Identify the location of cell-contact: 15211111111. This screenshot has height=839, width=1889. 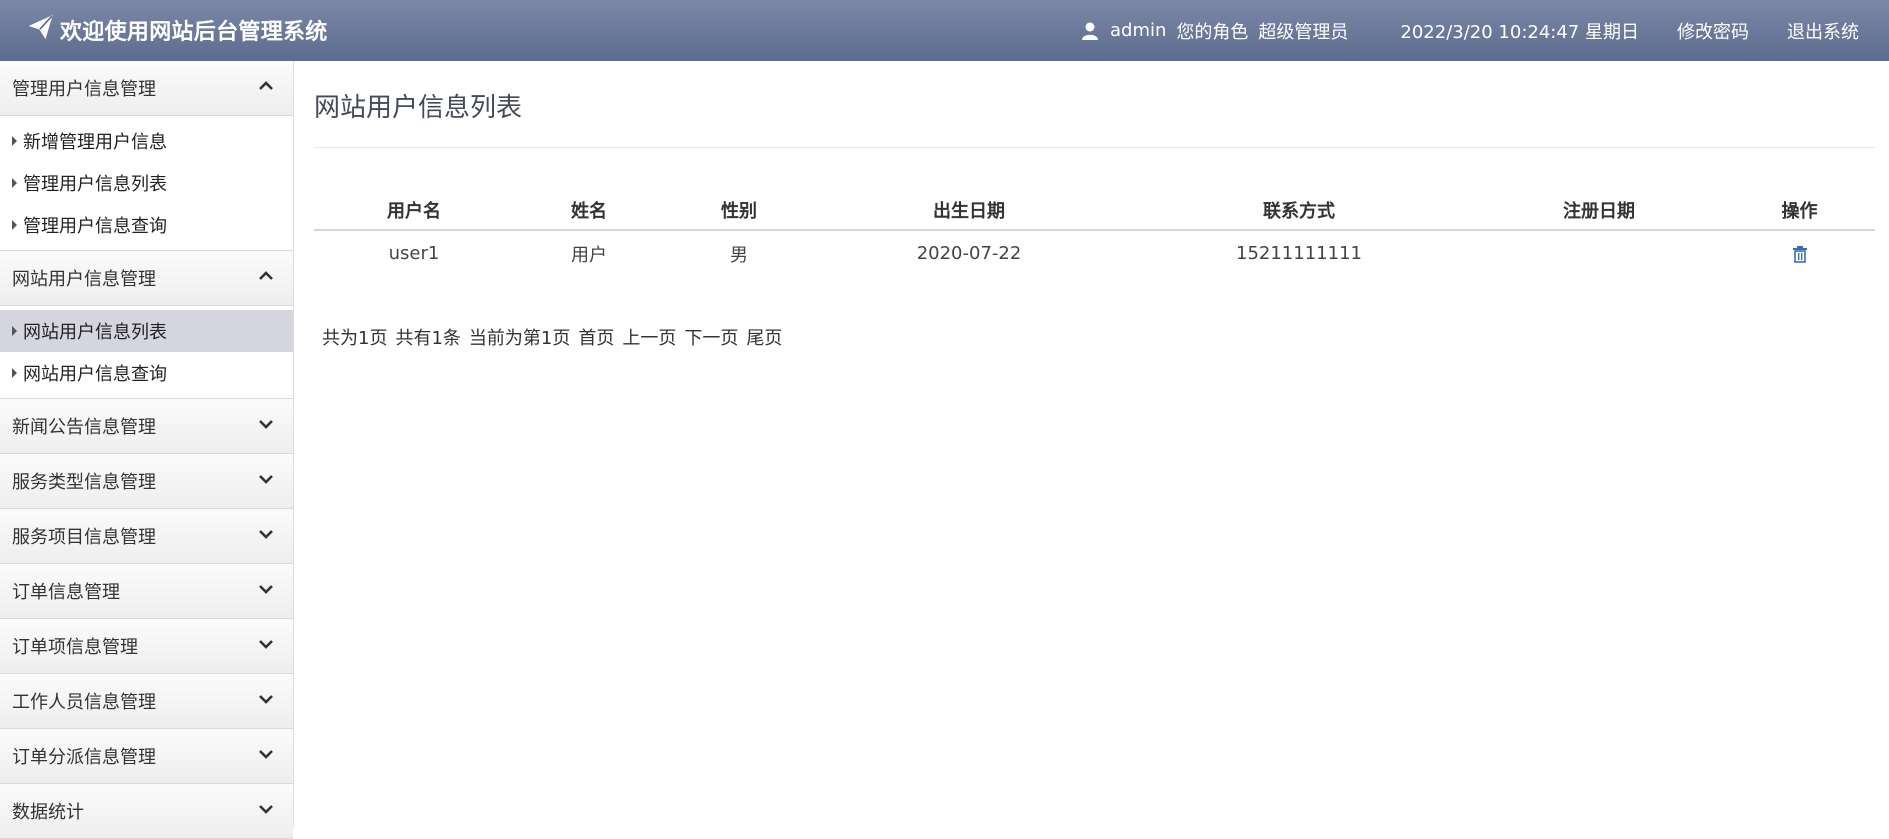
(1299, 253).